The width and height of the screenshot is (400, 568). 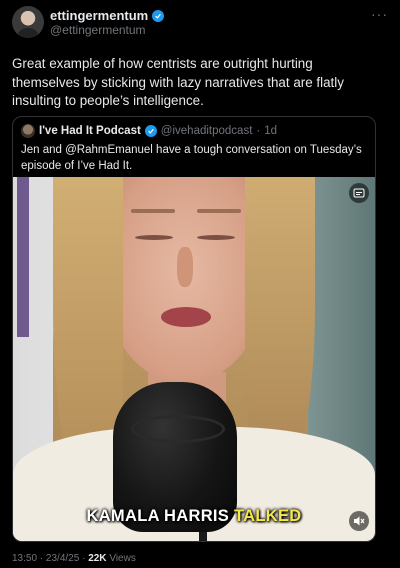 I want to click on author-display-name: ettingermentum, so click(x=99, y=15).